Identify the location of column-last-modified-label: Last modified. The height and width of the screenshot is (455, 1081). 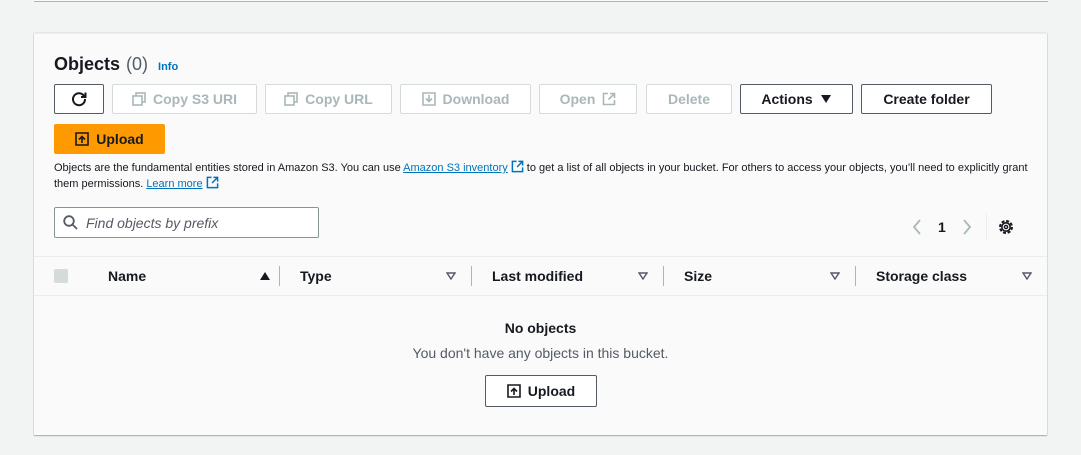
(538, 276).